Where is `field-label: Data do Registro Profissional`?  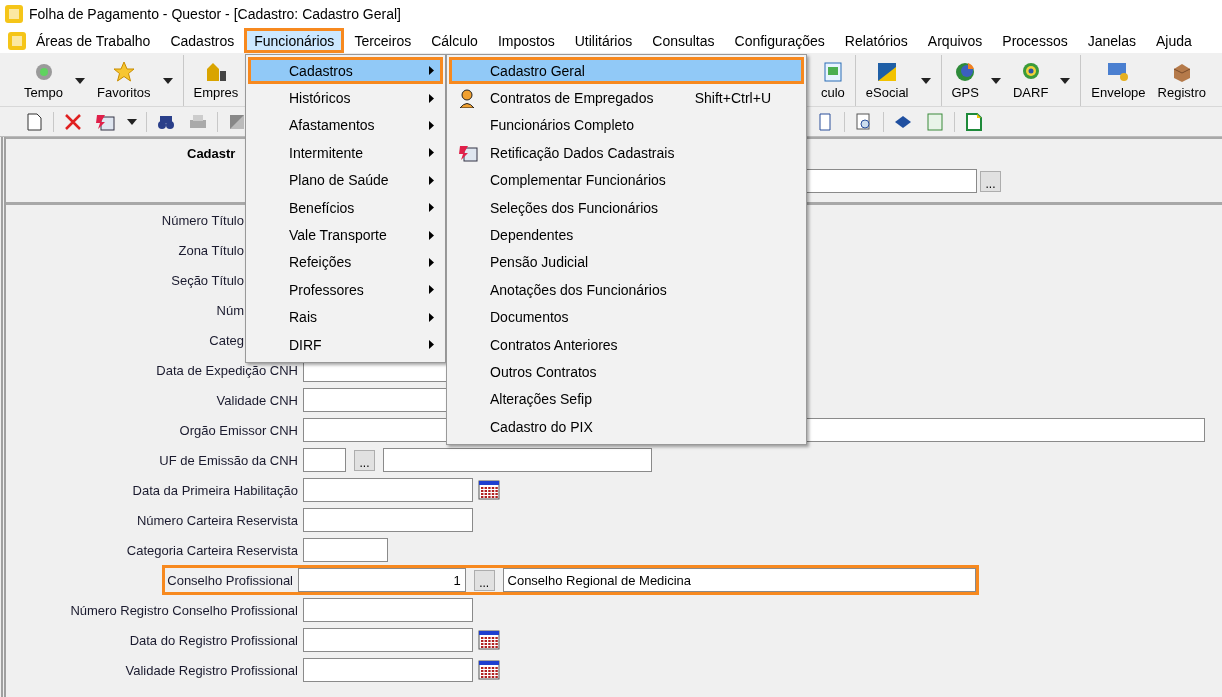
field-label: Data do Registro Profissional is located at coordinates (213, 640).